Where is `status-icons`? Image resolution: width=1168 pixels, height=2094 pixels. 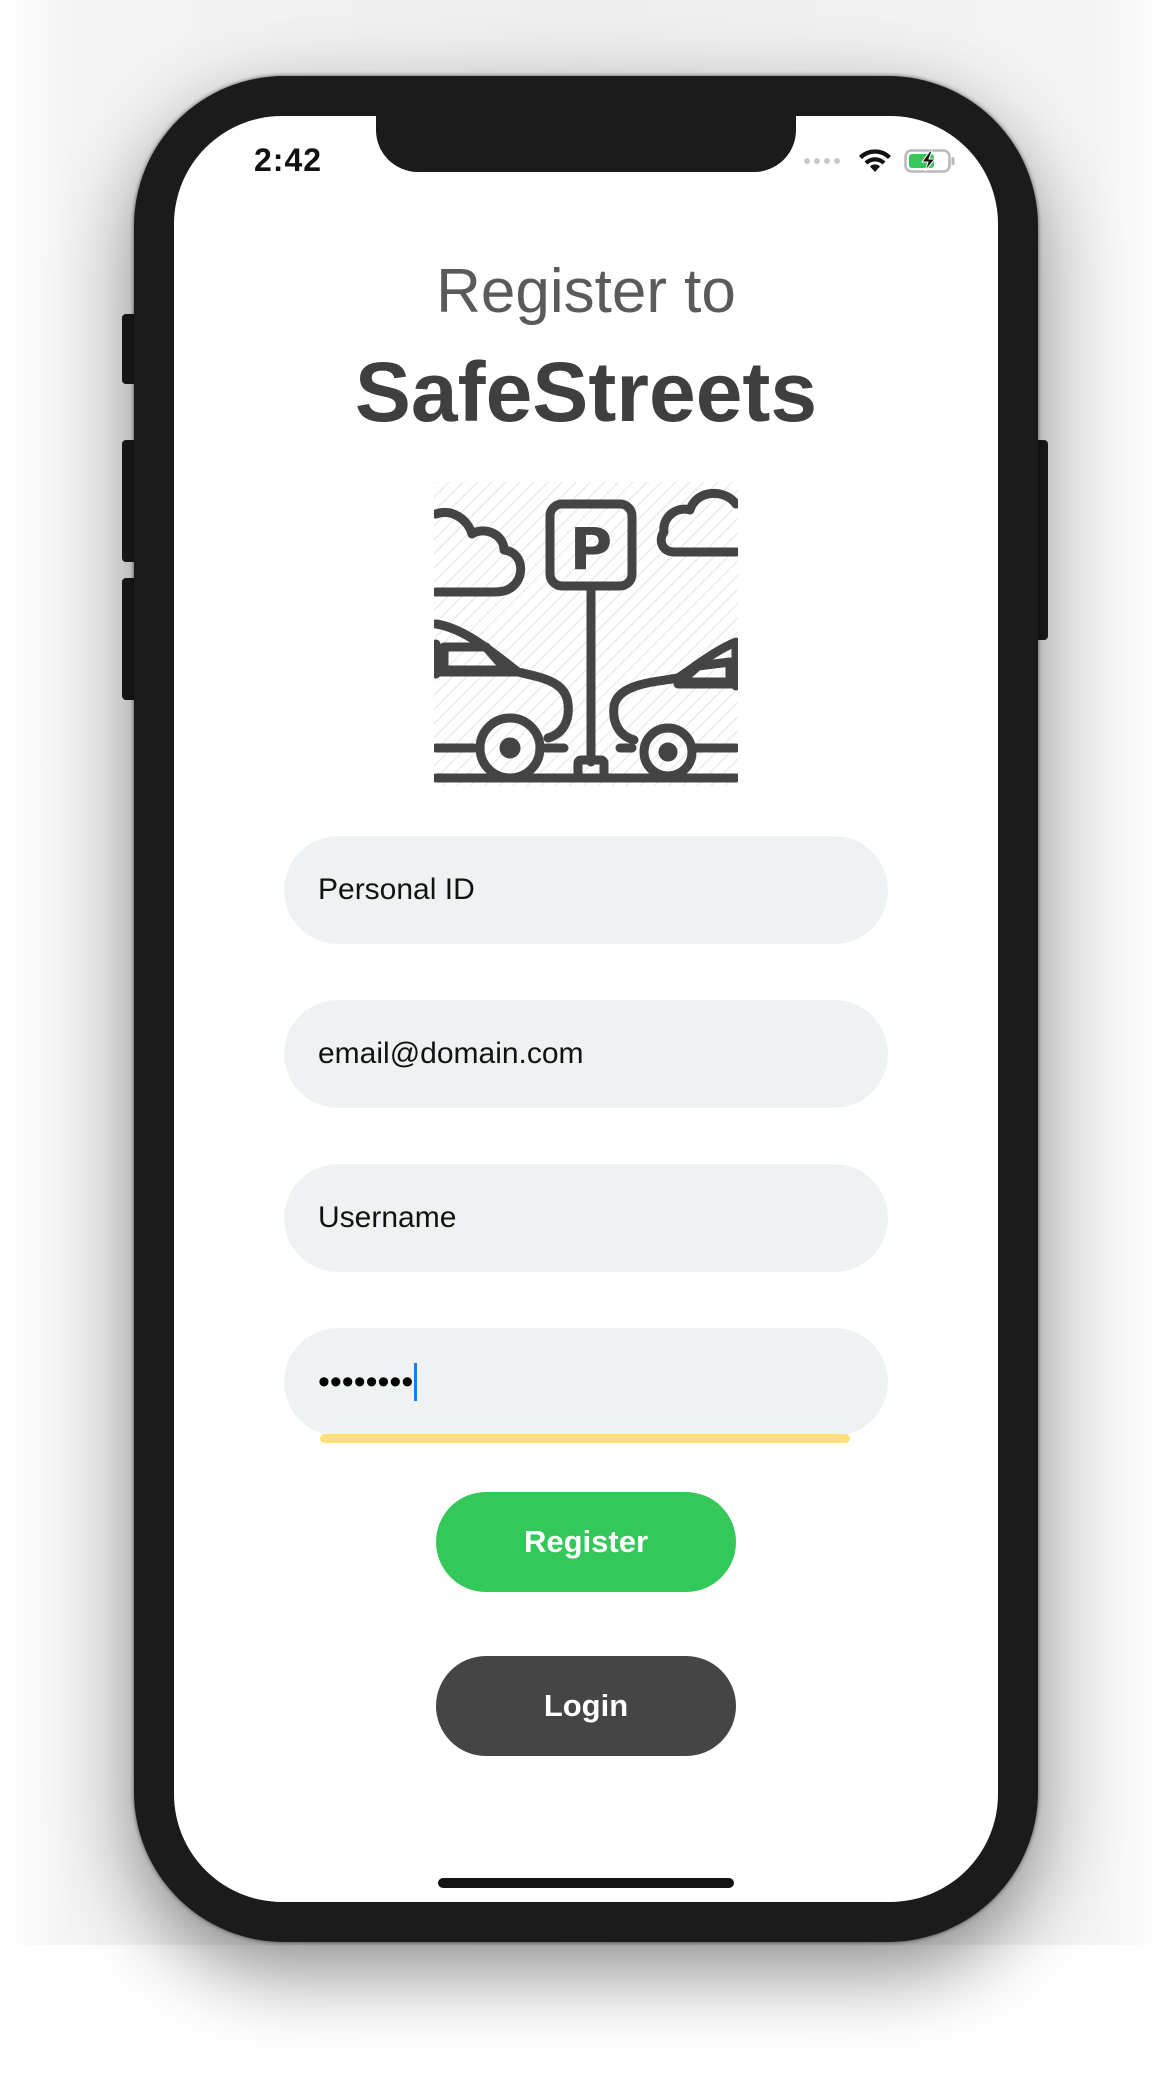 status-icons is located at coordinates (880, 161).